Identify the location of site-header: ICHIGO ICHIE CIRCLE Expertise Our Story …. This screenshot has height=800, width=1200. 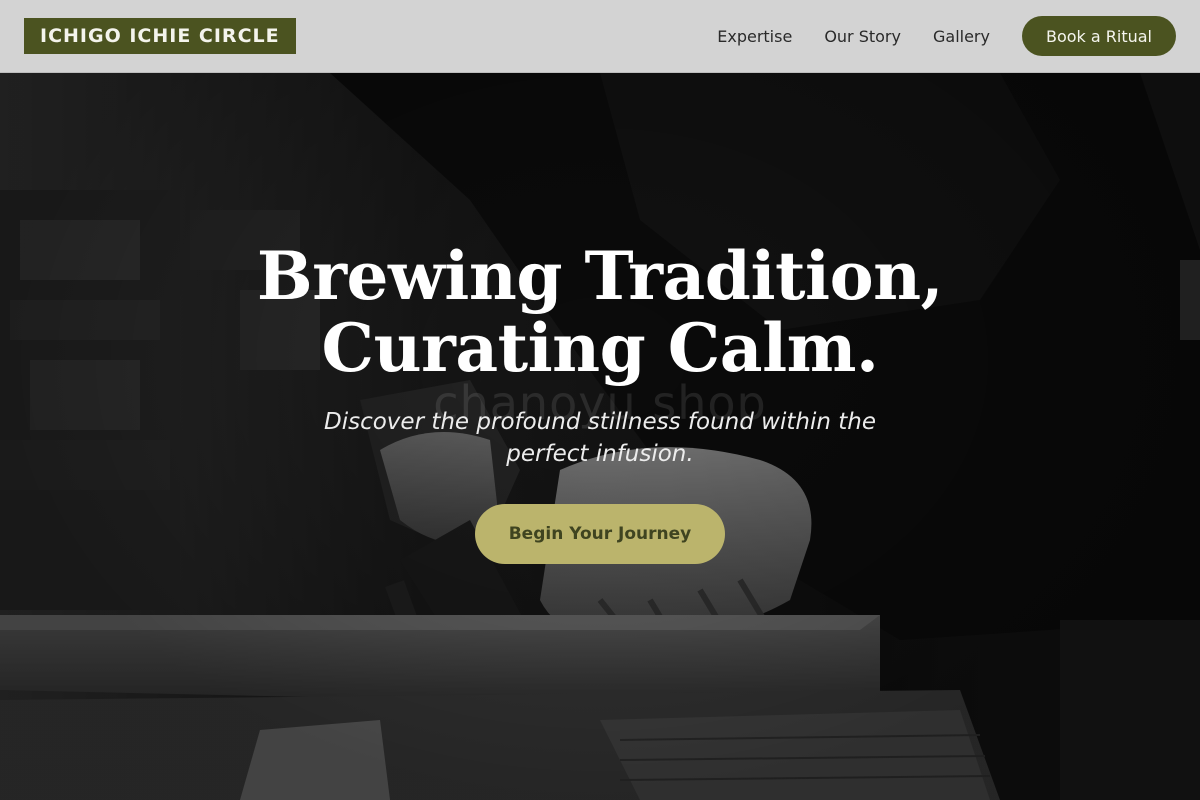
(600, 36).